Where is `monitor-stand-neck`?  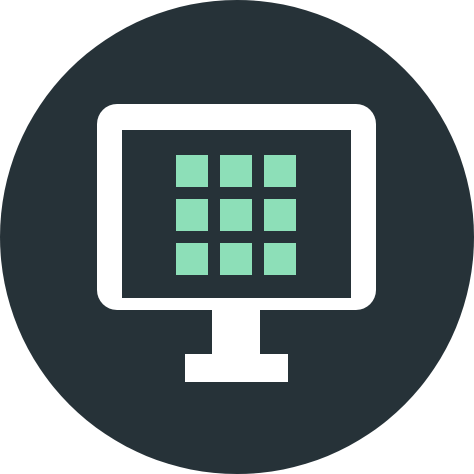 monitor-stand-neck is located at coordinates (236, 332).